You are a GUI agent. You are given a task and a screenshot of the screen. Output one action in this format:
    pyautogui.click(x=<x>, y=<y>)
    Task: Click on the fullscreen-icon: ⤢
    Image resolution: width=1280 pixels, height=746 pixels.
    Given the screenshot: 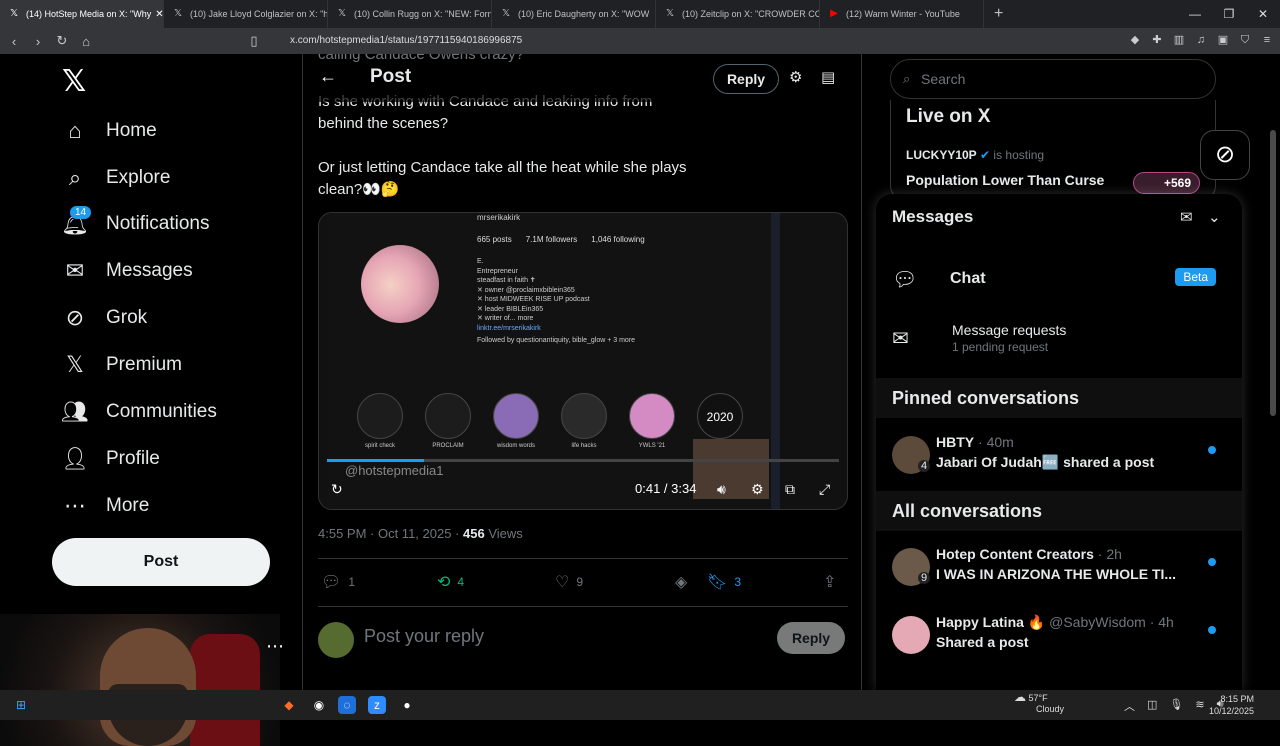 What is the action you would take?
    pyautogui.click(x=824, y=489)
    